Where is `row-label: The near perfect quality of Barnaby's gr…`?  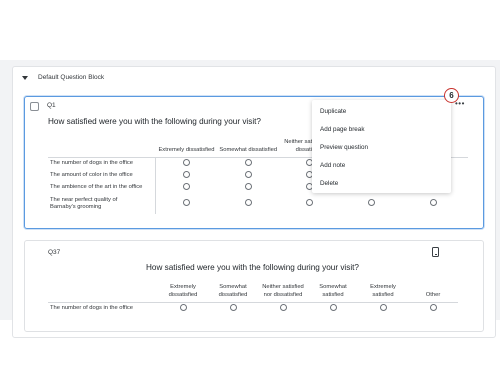
row-label: The near perfect quality of Barnaby's gr… is located at coordinates (102, 203).